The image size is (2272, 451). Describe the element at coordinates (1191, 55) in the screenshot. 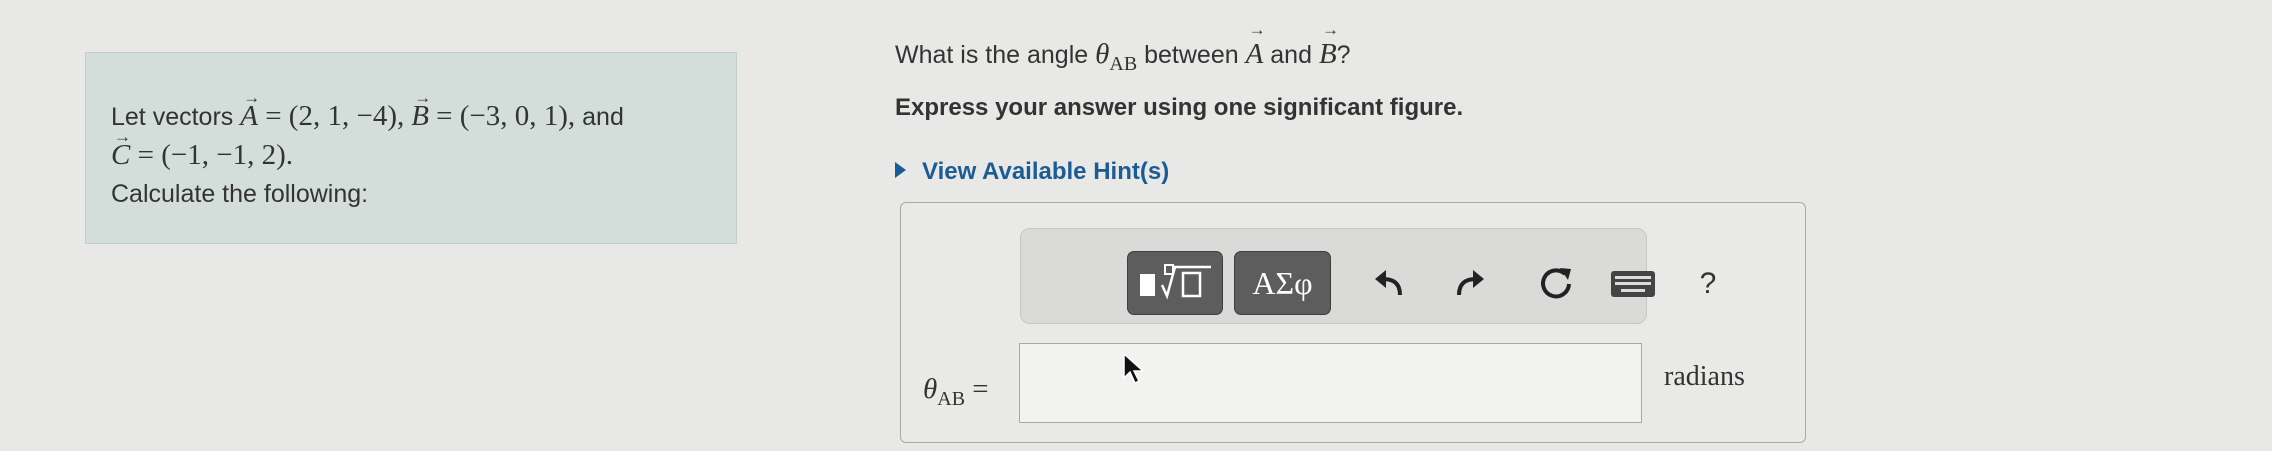

I see `between-text: between` at that location.